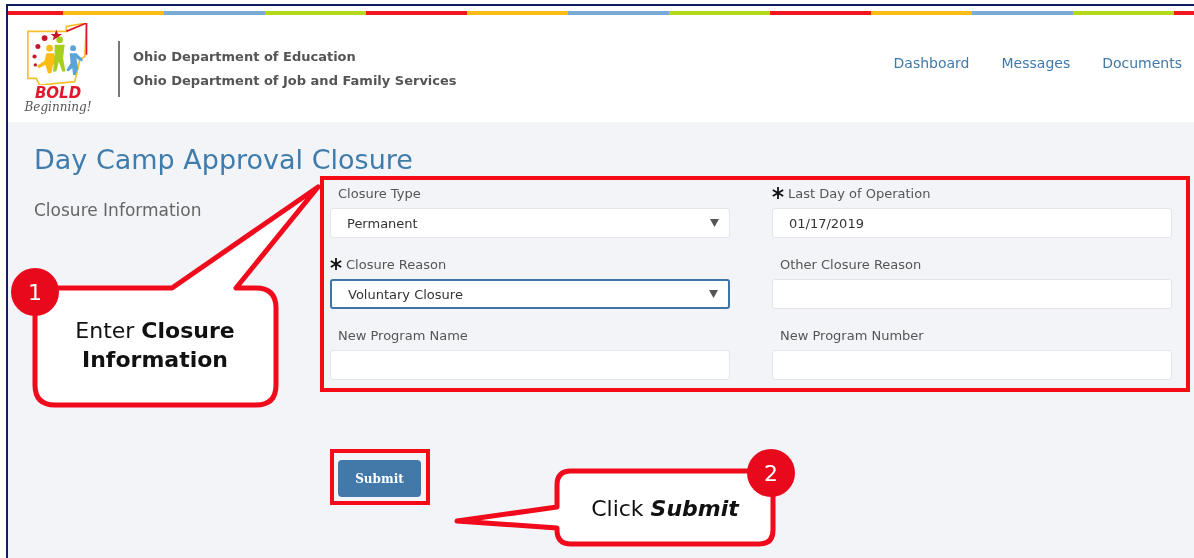 The image size is (1194, 558). Describe the element at coordinates (972, 223) in the screenshot. I see `input-field: 01/17/2019` at that location.